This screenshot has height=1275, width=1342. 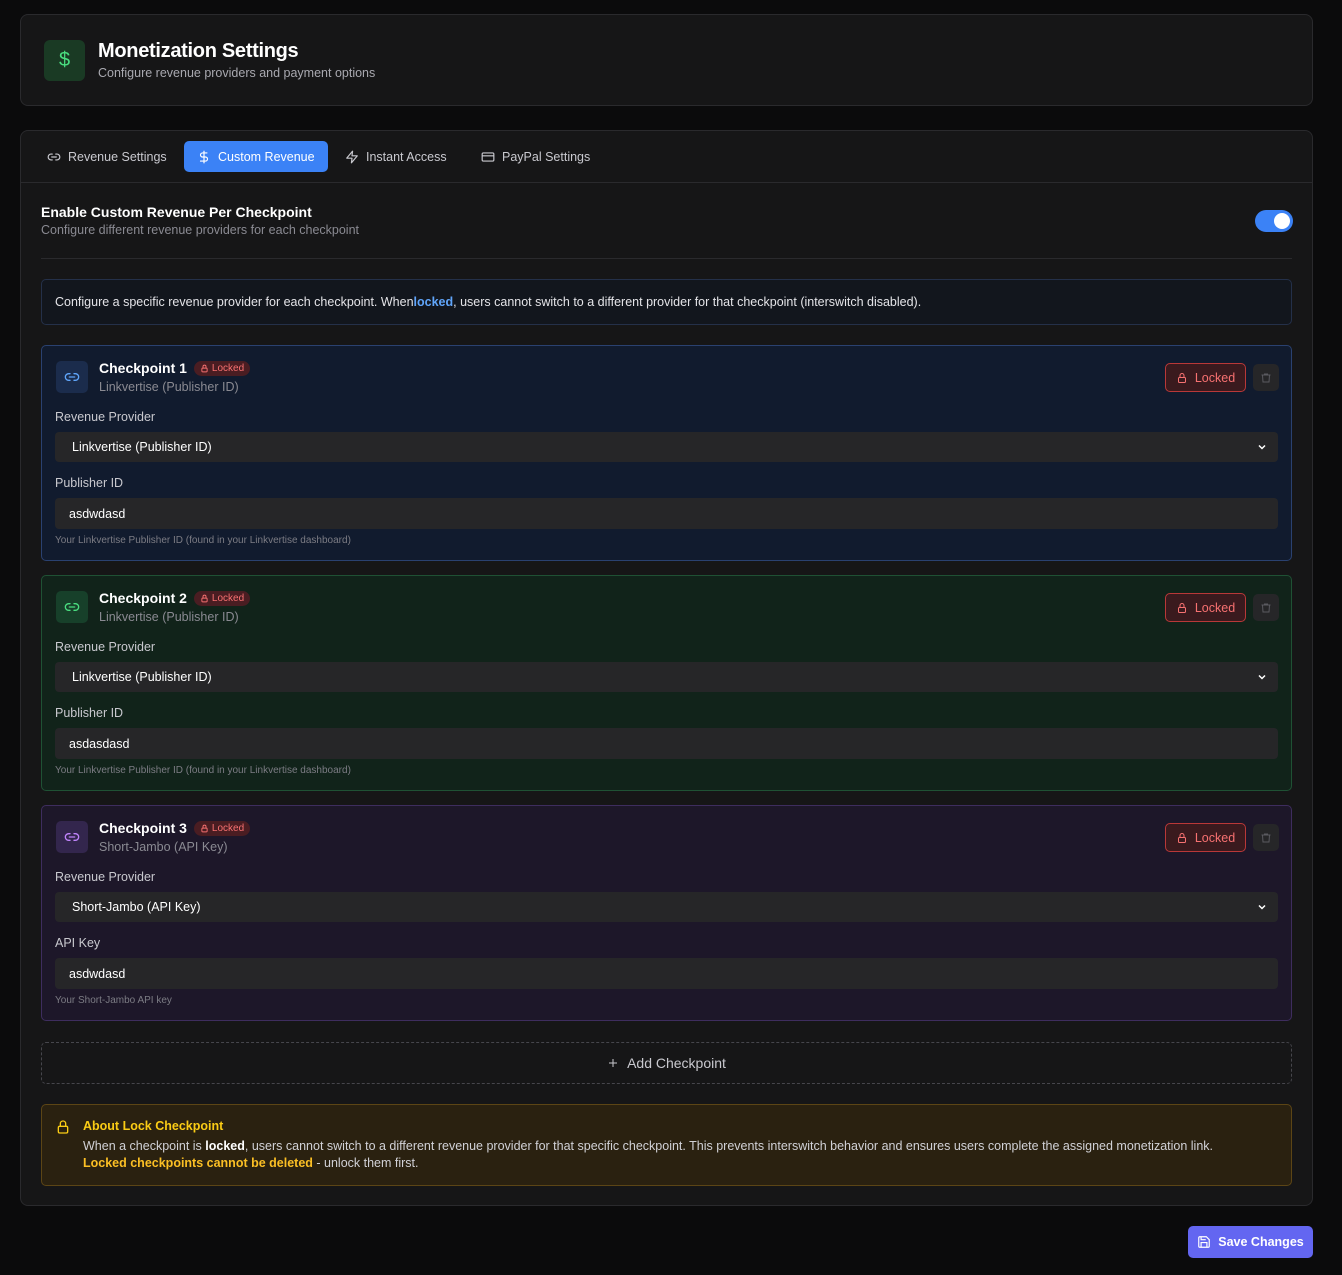 What do you see at coordinates (365, 1163) in the screenshot?
I see `about-text: - unlock them first.` at bounding box center [365, 1163].